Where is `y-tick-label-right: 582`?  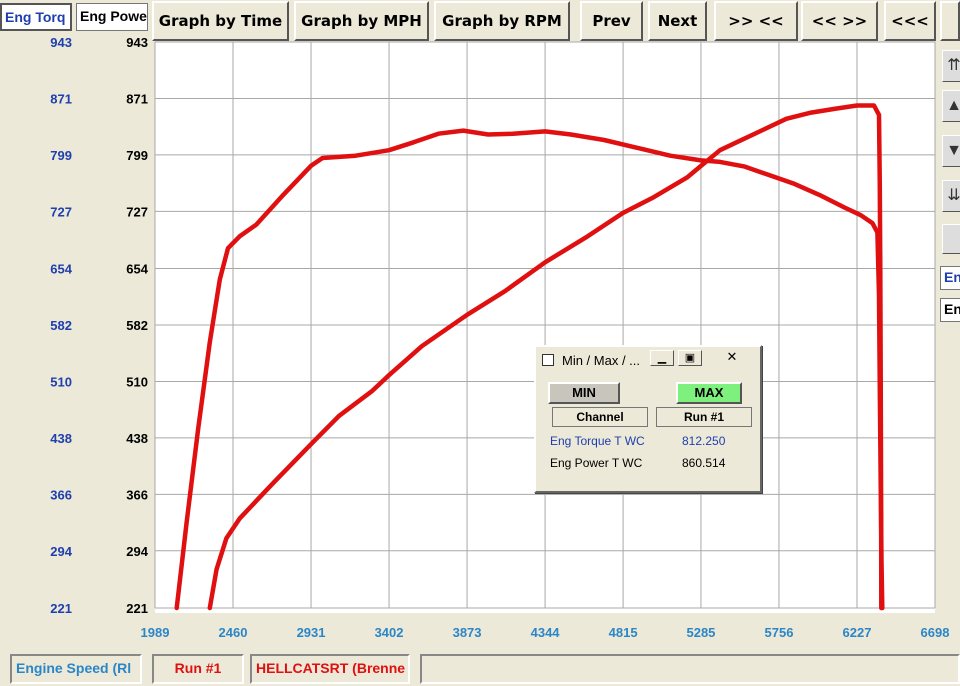 y-tick-label-right: 582 is located at coordinates (137, 325).